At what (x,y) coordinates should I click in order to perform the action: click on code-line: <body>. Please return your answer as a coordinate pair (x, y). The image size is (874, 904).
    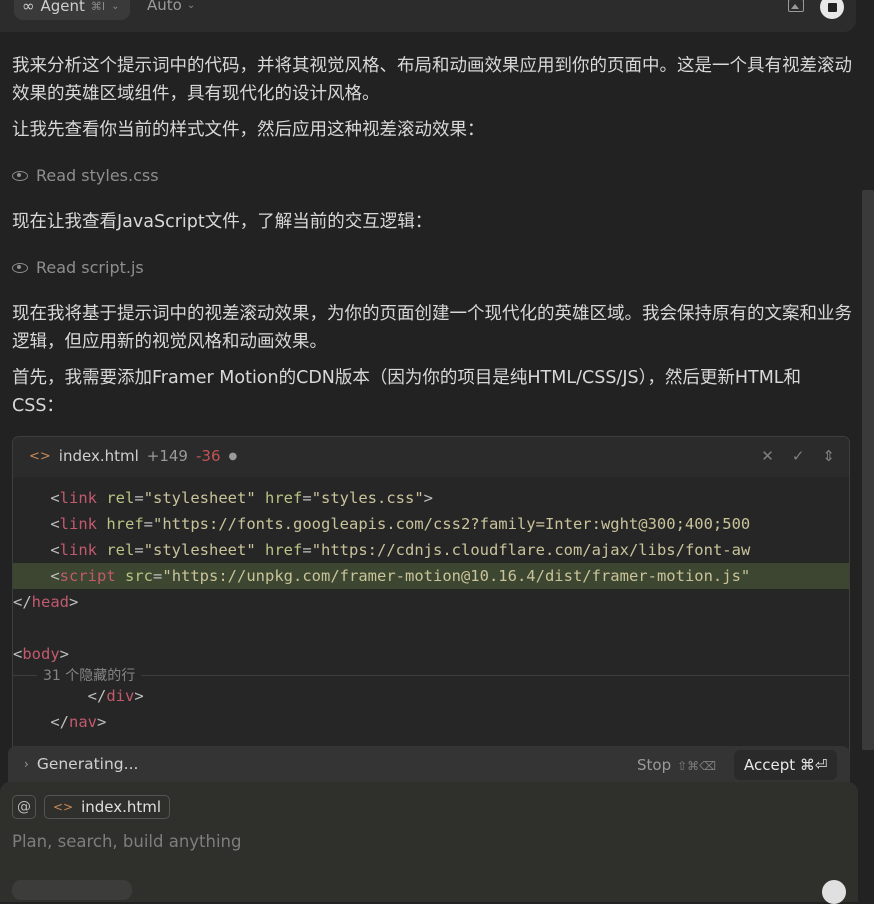
    Looking at the image, I should click on (41, 654).